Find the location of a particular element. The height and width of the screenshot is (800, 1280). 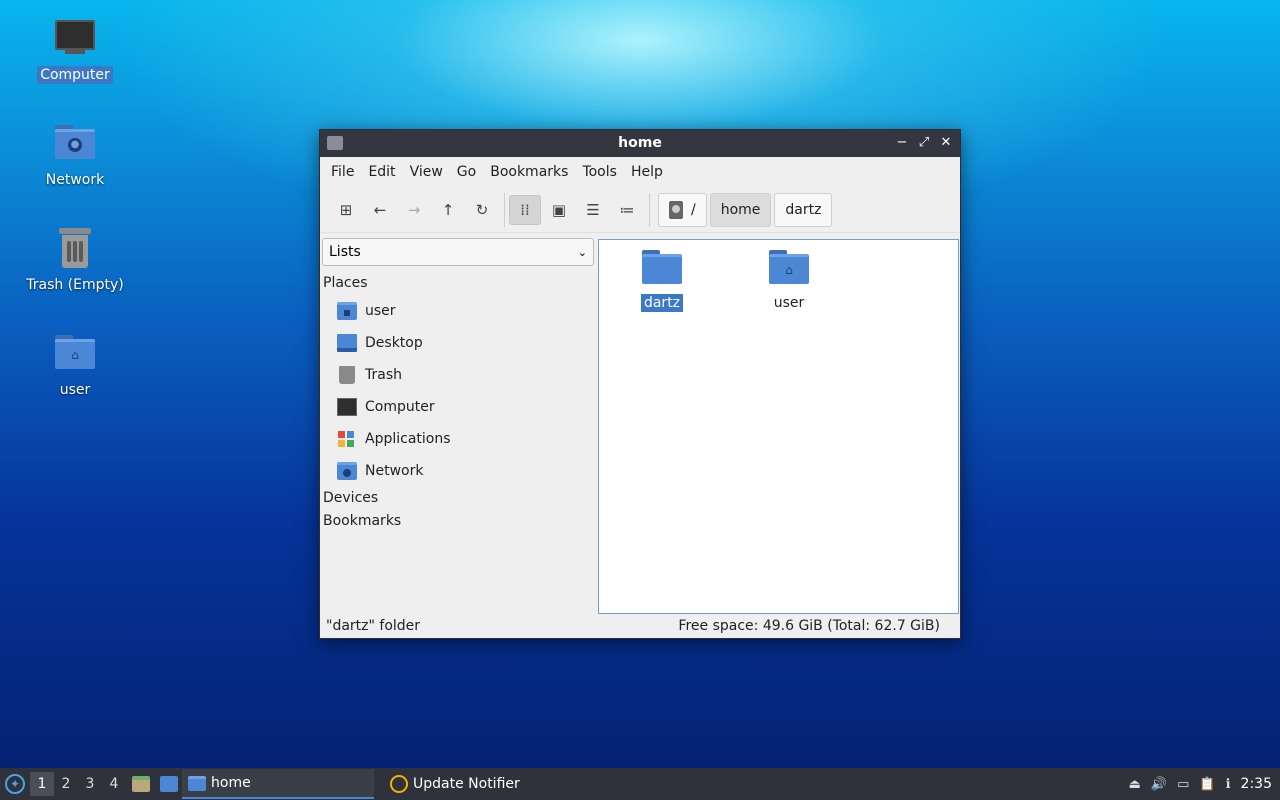

menu-tools: Tools is located at coordinates (599, 172).